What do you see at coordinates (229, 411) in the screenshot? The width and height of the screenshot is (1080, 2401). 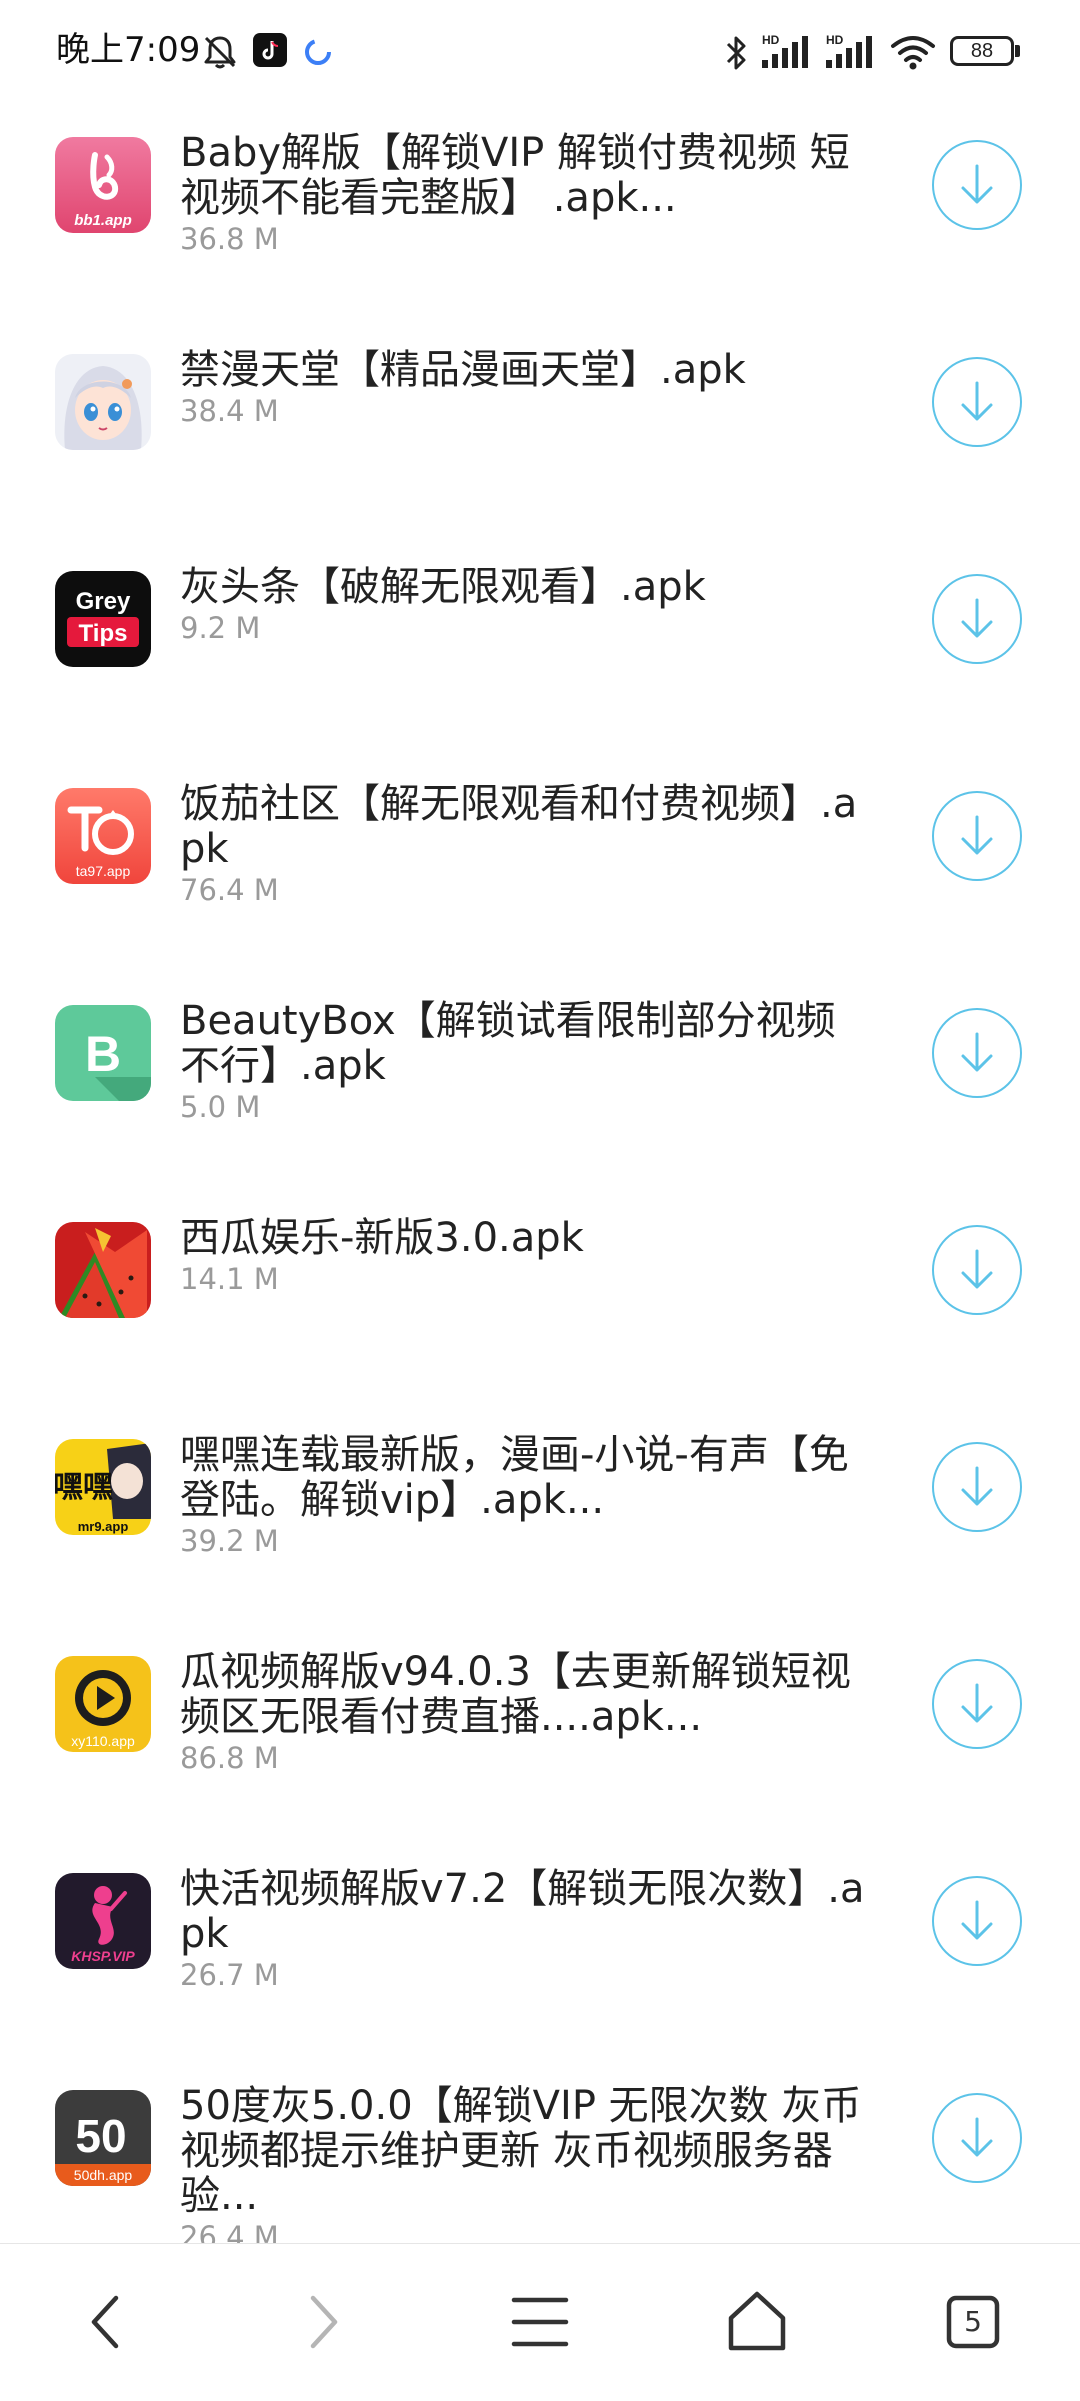 I see `file-size: 38.4 M` at bounding box center [229, 411].